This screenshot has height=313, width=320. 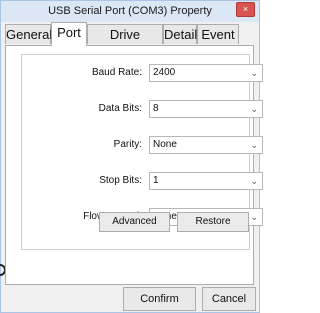 What do you see at coordinates (28, 34) in the screenshot?
I see `tab-general: General` at bounding box center [28, 34].